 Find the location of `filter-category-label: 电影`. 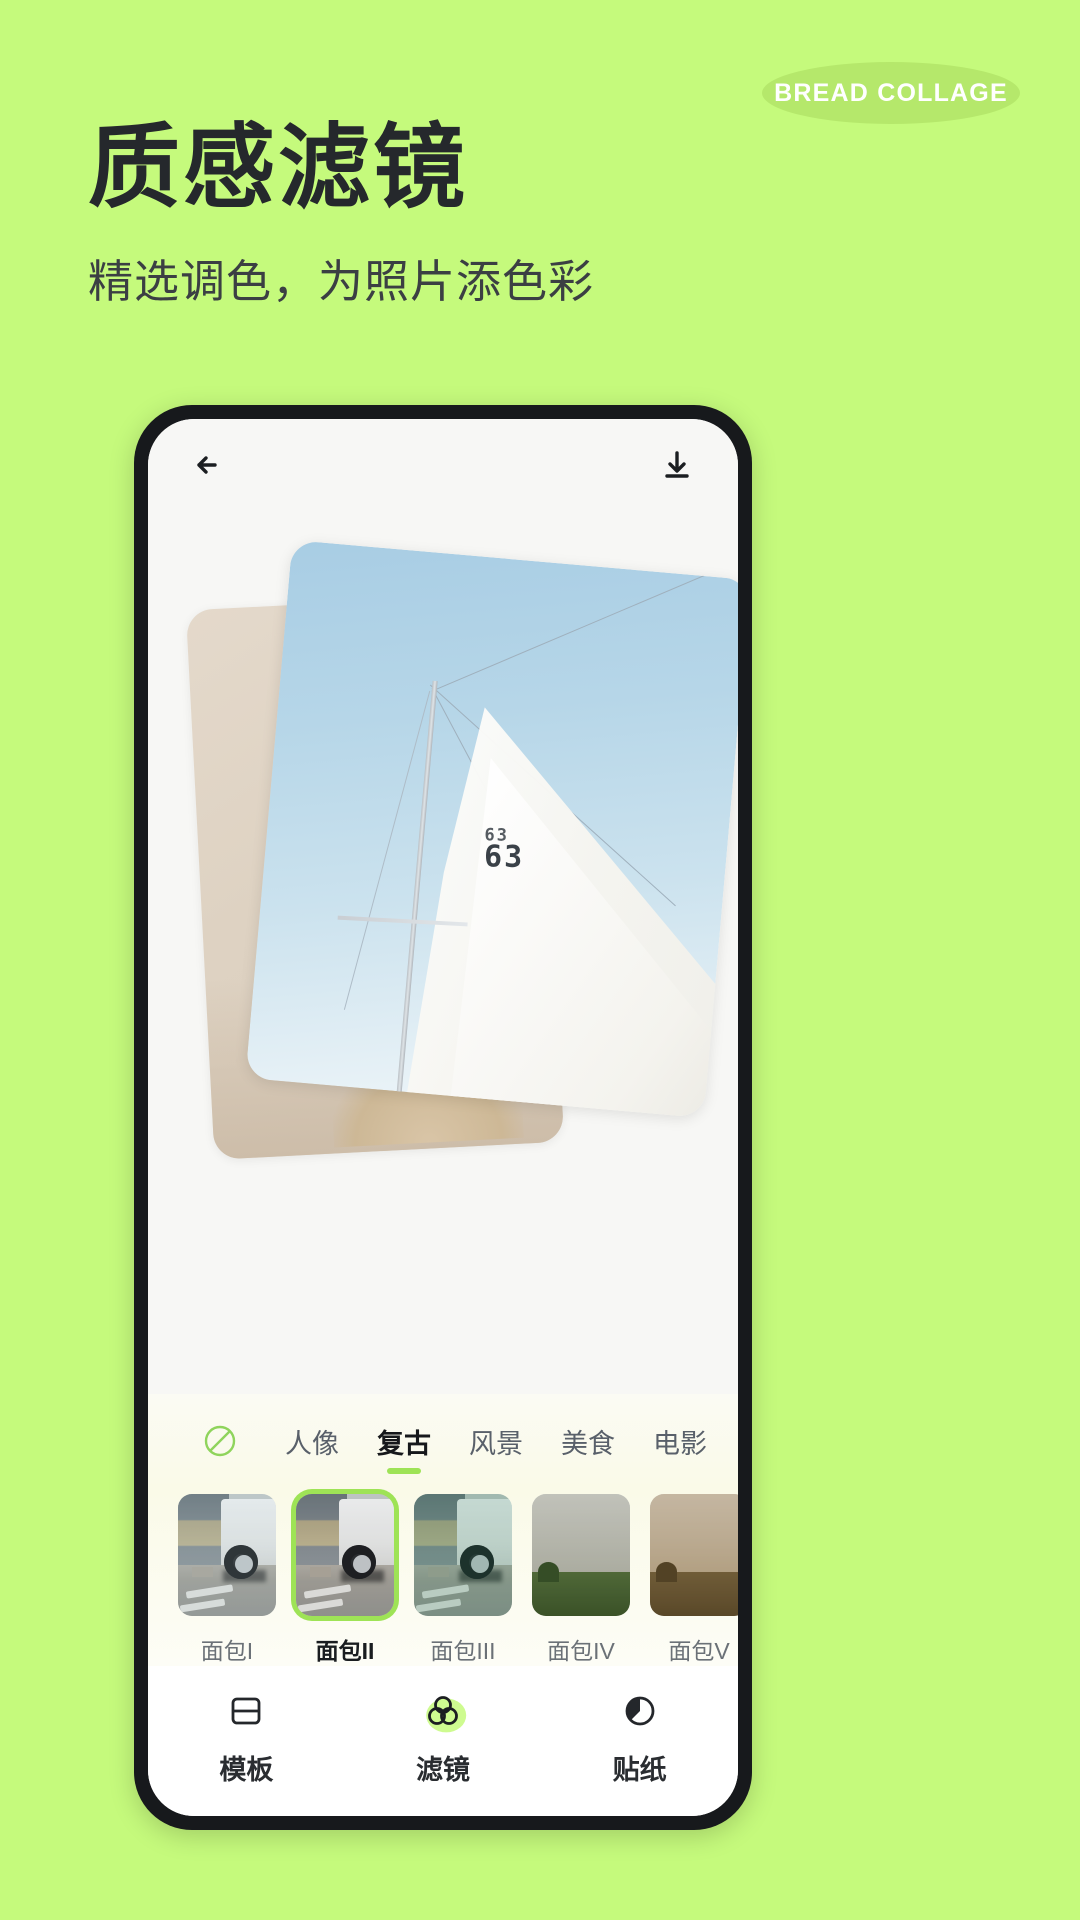

filter-category-label: 电影 is located at coordinates (680, 1443).